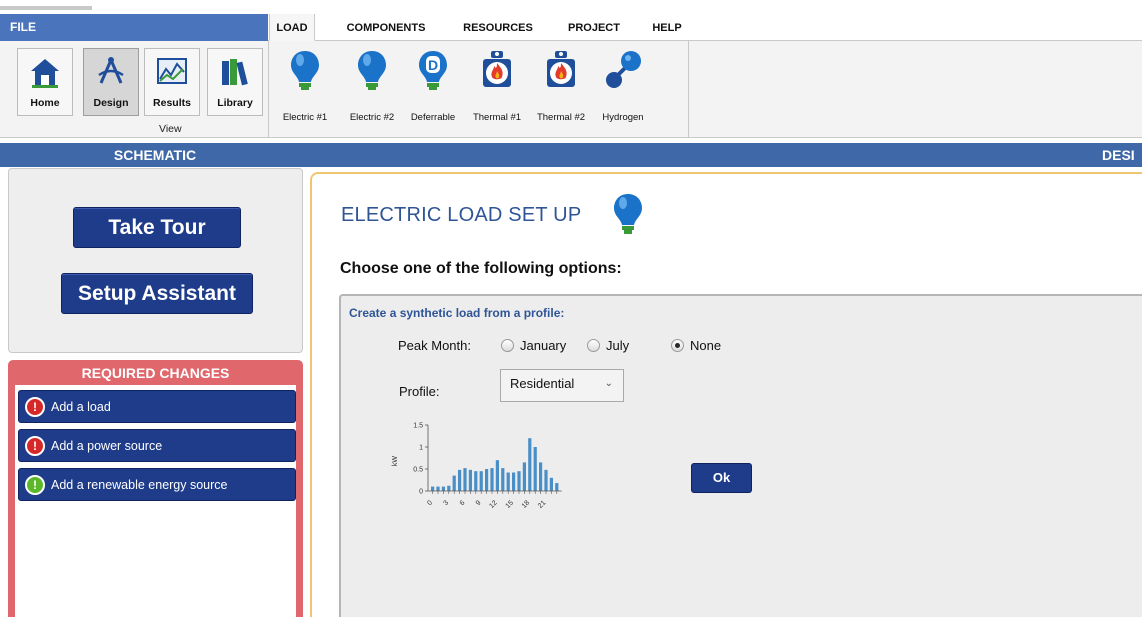 The image size is (1142, 617). I want to click on tab-project: PROJECT, so click(594, 27).